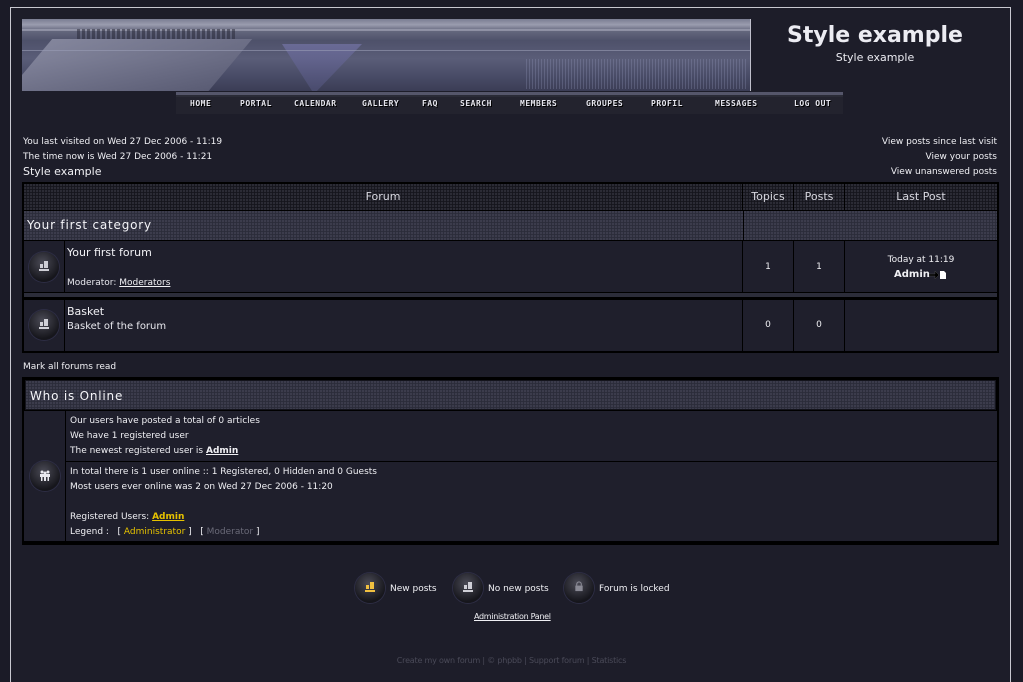 The width and height of the screenshot is (1023, 682). I want to click on legend-new-posts-label: New posts, so click(413, 589).